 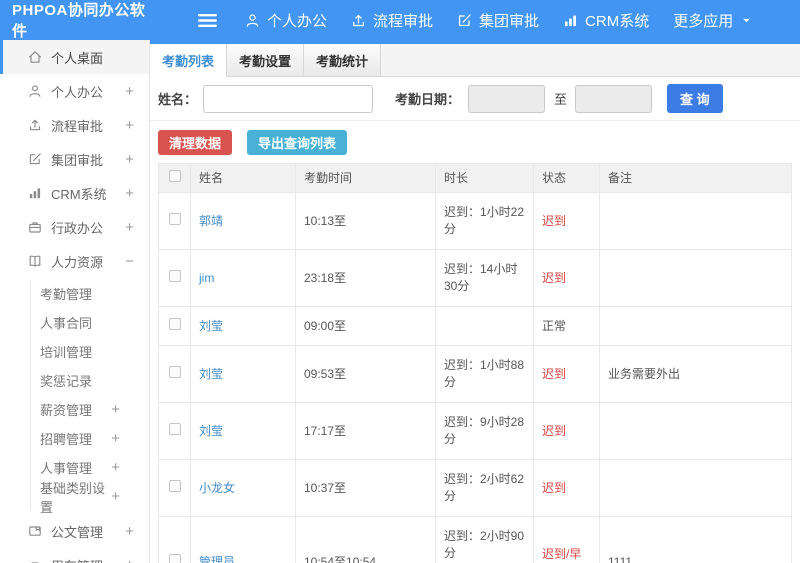 I want to click on duration-text: 迟到：2小时62分, so click(x=484, y=488).